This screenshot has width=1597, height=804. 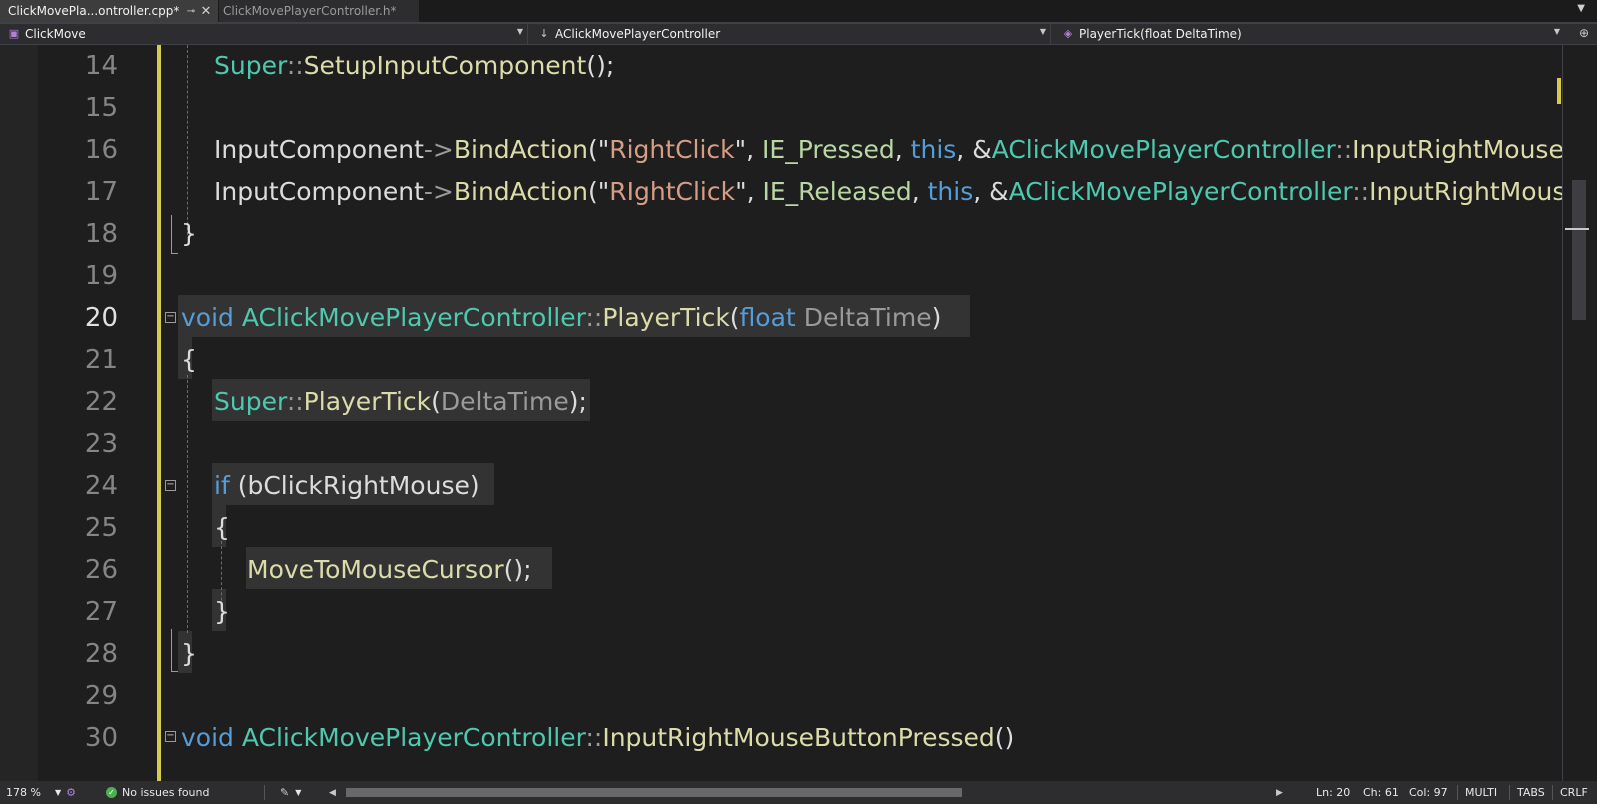 I want to click on split-window-icon: ⊕, so click(x=1584, y=33).